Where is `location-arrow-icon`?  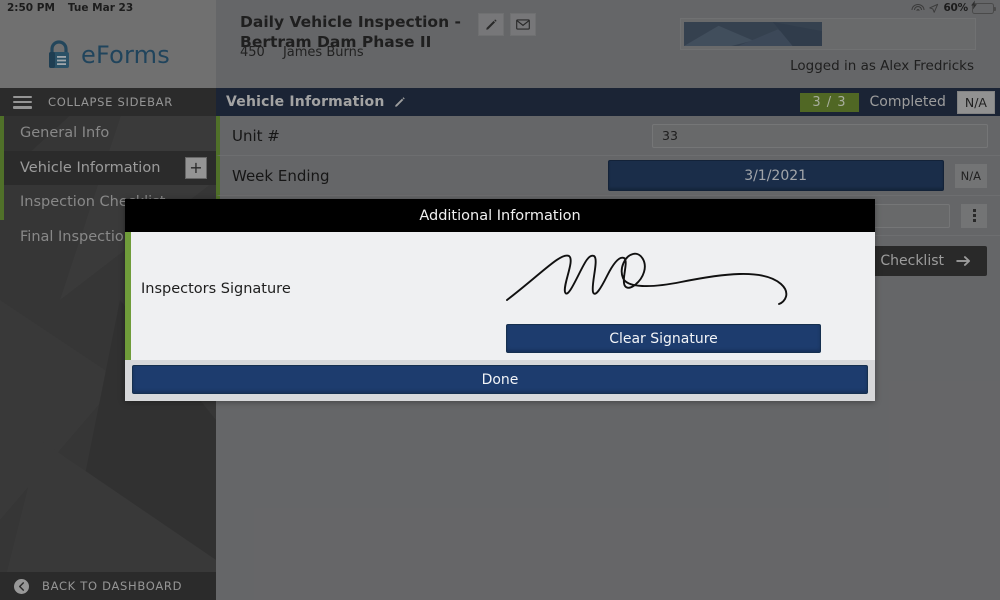
location-arrow-icon is located at coordinates (934, 8).